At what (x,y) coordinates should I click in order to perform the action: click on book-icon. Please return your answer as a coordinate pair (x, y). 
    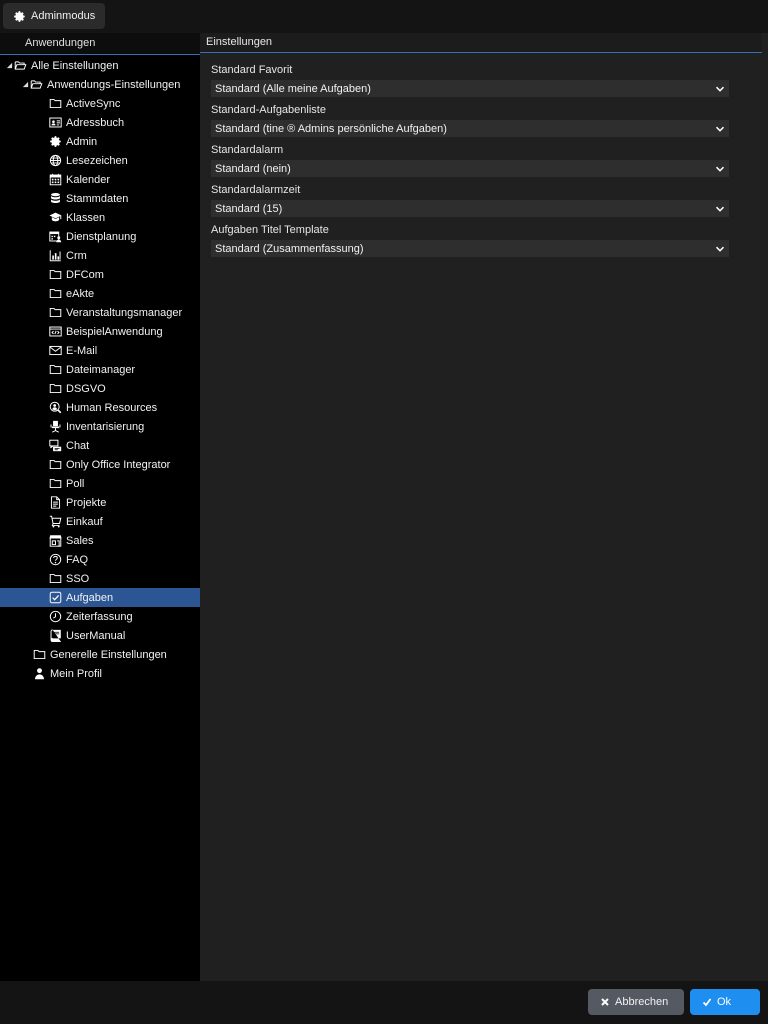
    Looking at the image, I should click on (55, 635).